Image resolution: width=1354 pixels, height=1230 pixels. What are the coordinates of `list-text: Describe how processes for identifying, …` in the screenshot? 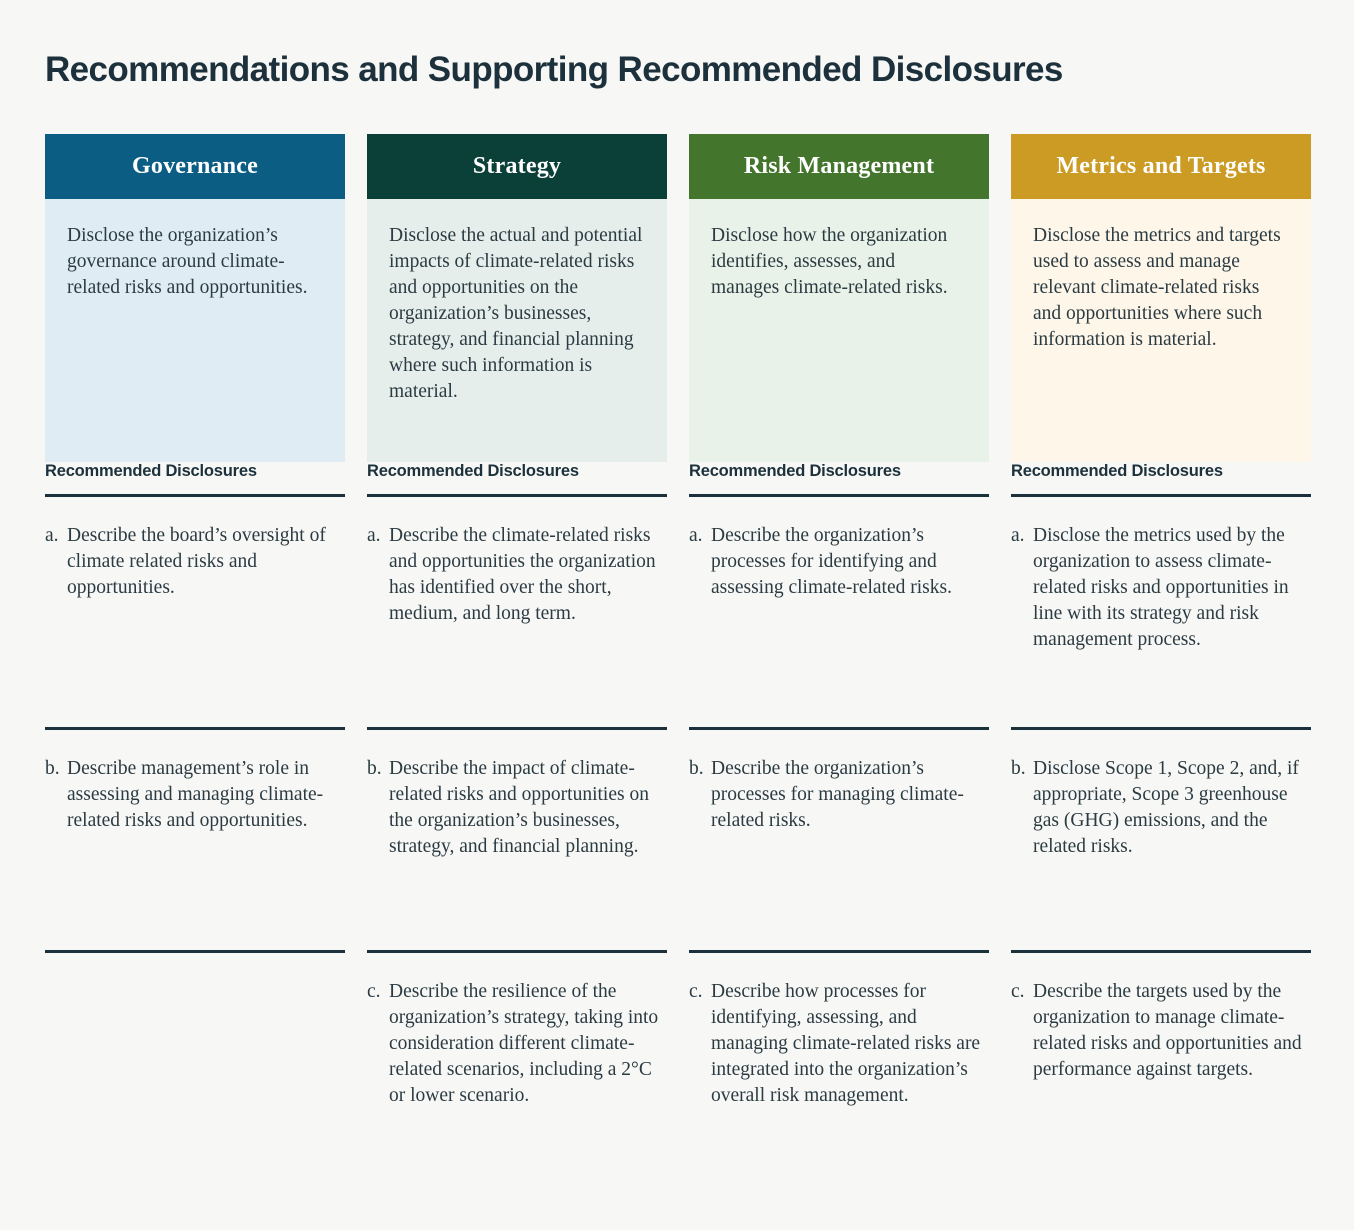 It's located at (846, 1043).